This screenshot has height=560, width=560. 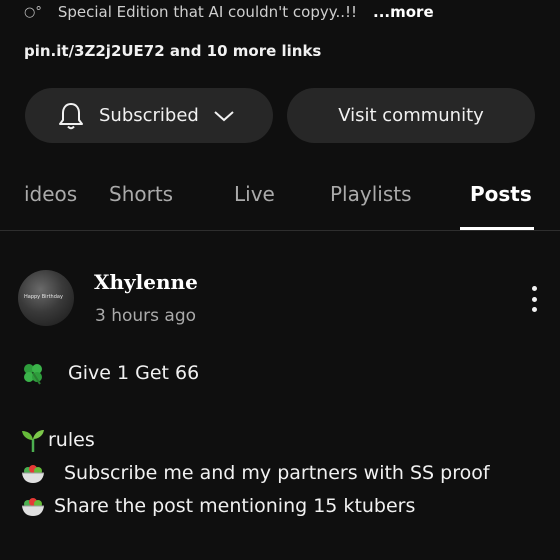 I want to click on bell-icon, so click(x=71, y=116).